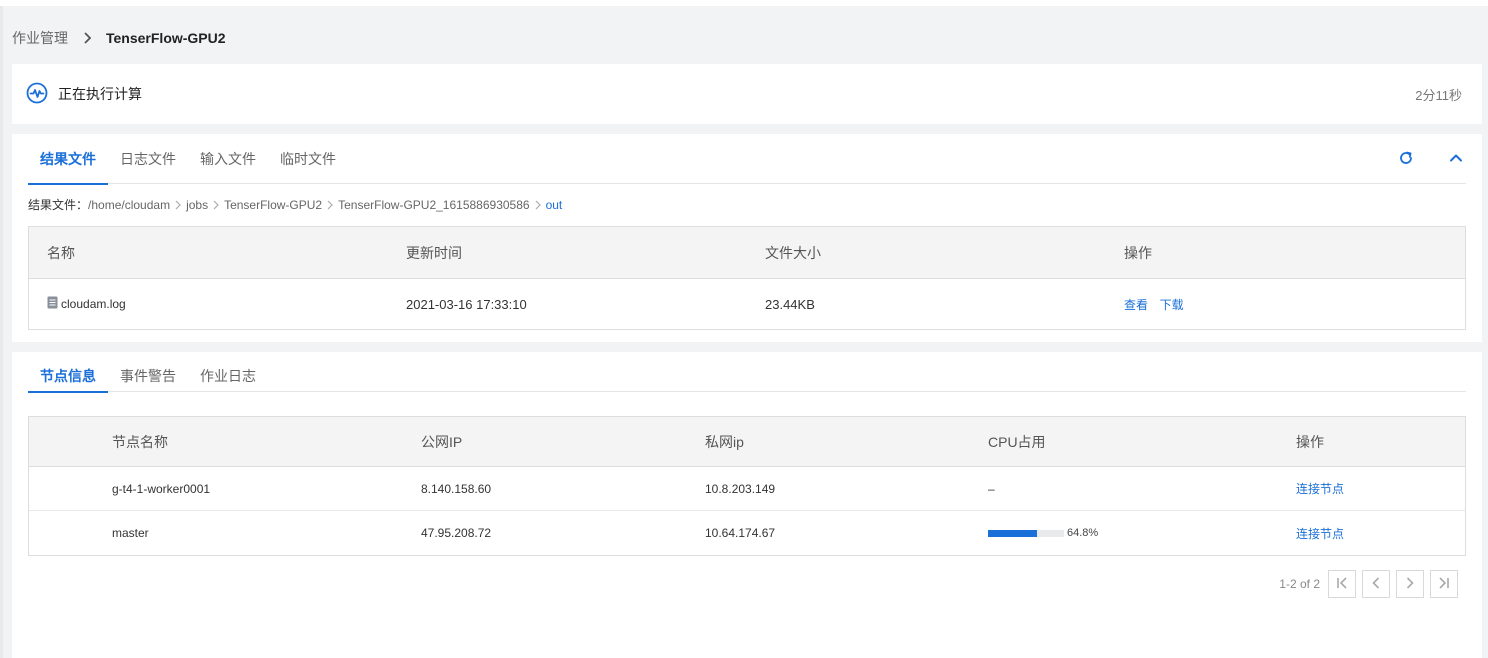 The width and height of the screenshot is (1488, 658). What do you see at coordinates (197, 205) in the screenshot?
I see `path-segment: jobs` at bounding box center [197, 205].